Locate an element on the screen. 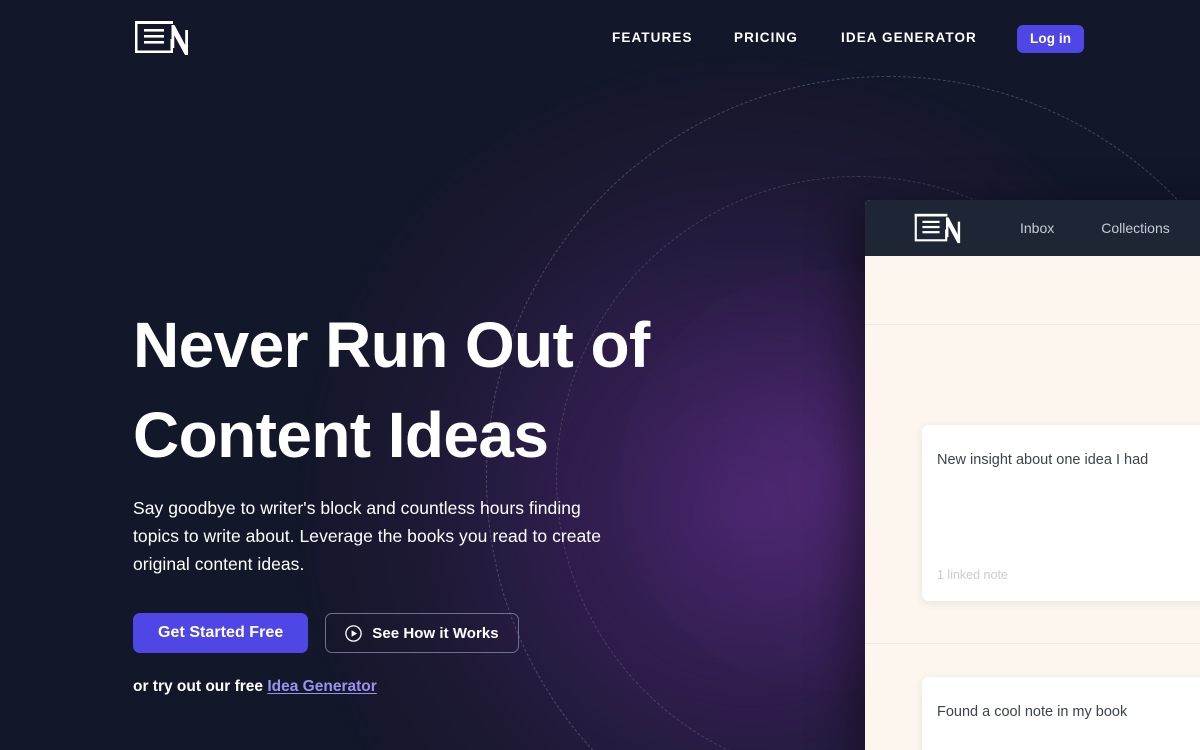 The height and width of the screenshot is (750, 1200). note-card-title: Found a cool note in my book is located at coordinates (1032, 712).